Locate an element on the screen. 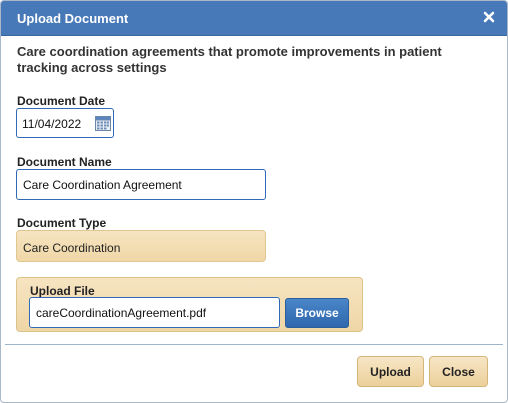 Image resolution: width=508 pixels, height=403 pixels. dialog-titlebar: Upload Document is located at coordinates (254, 18).